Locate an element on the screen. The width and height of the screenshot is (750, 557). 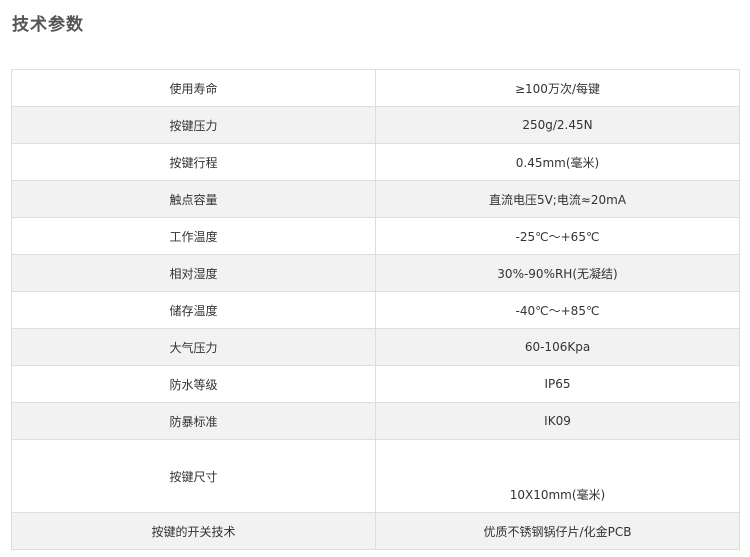
spec-value: -40℃～+85℃ is located at coordinates (557, 310).